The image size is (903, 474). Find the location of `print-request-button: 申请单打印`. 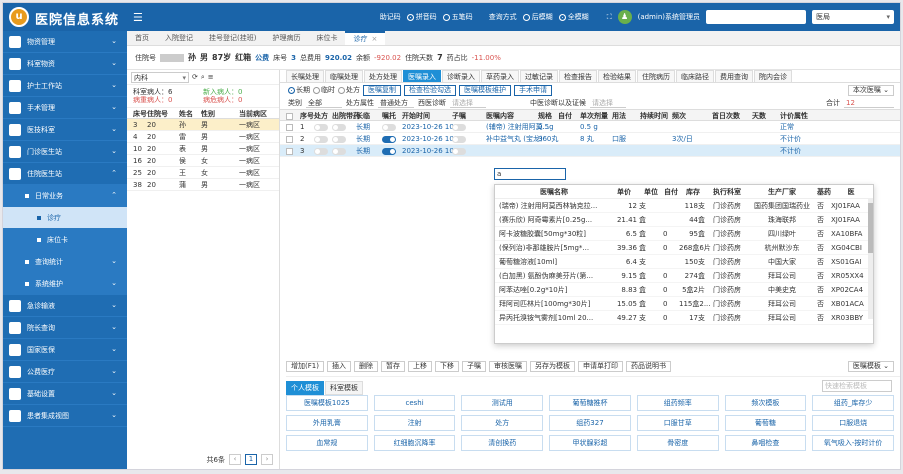

print-request-button: 申请单打印 is located at coordinates (600, 366).